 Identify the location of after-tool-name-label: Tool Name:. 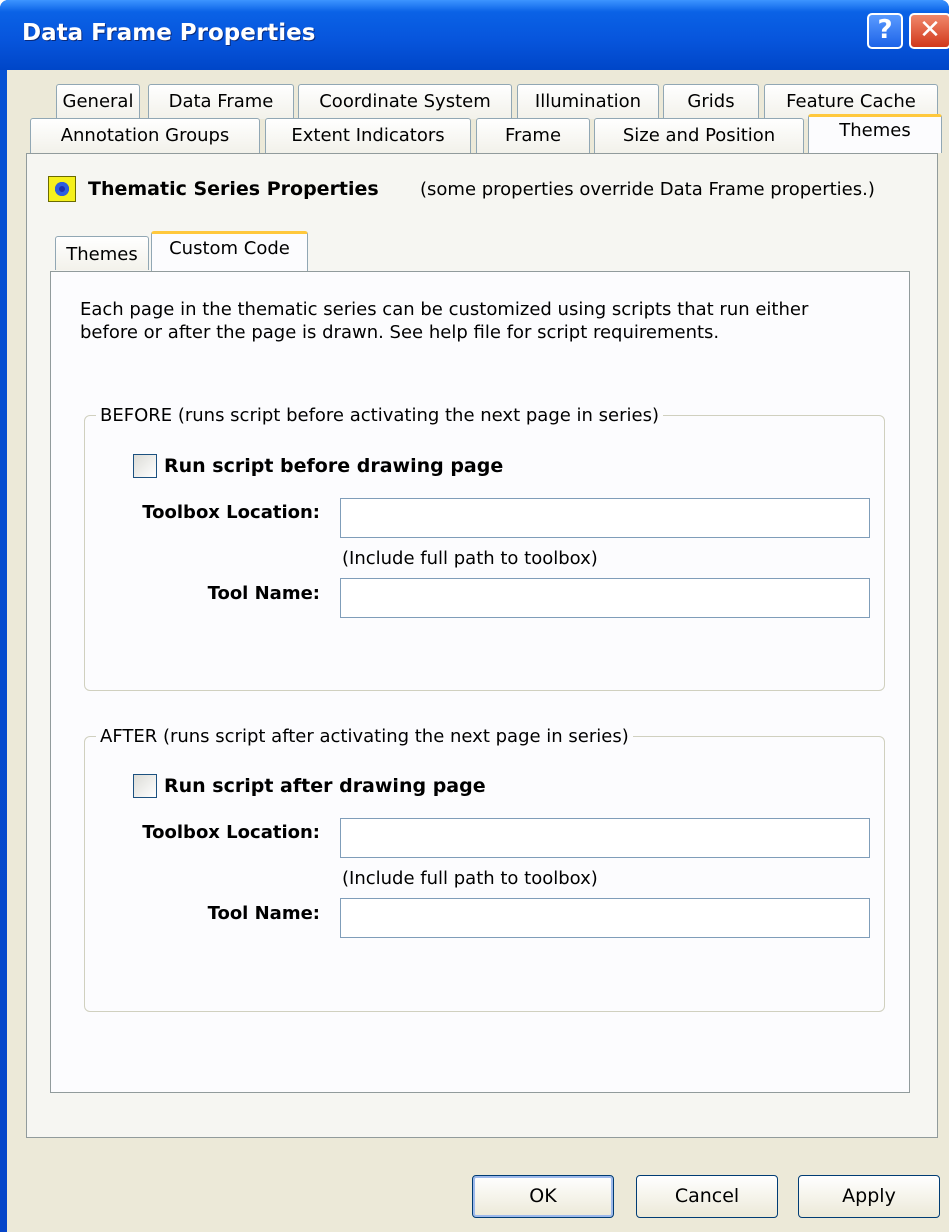
(263, 913).